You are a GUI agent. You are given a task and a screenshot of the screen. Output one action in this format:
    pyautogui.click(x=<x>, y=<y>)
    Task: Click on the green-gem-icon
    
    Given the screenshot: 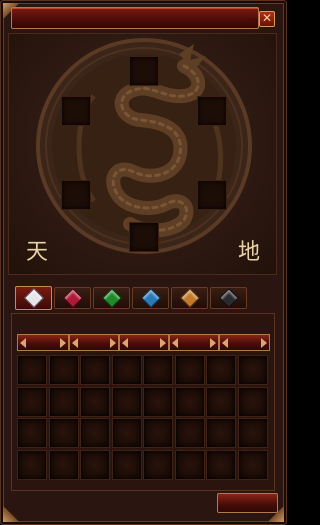 What is the action you would take?
    pyautogui.click(x=111, y=298)
    